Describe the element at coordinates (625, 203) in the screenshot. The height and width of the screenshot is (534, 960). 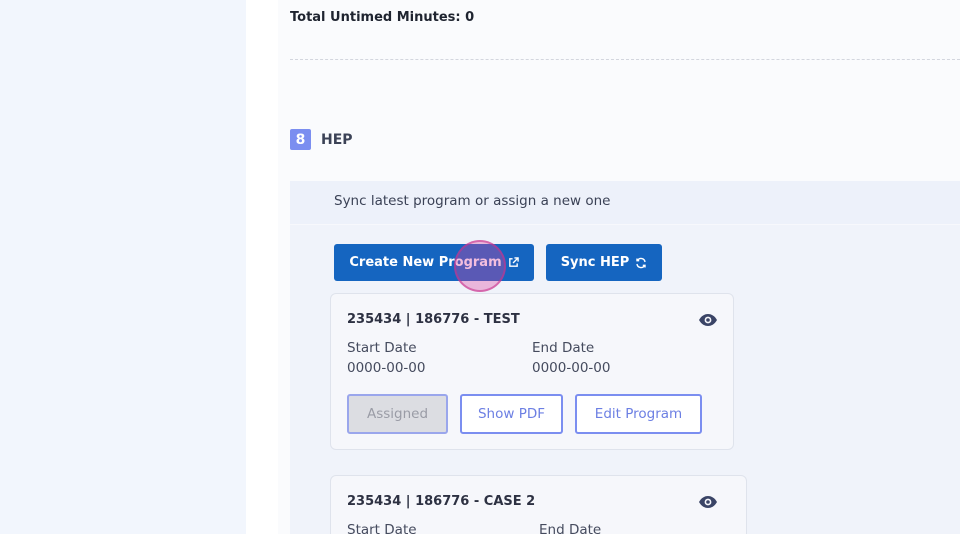
I see `sync-info-bar: Sync latest program or assign a new one` at that location.